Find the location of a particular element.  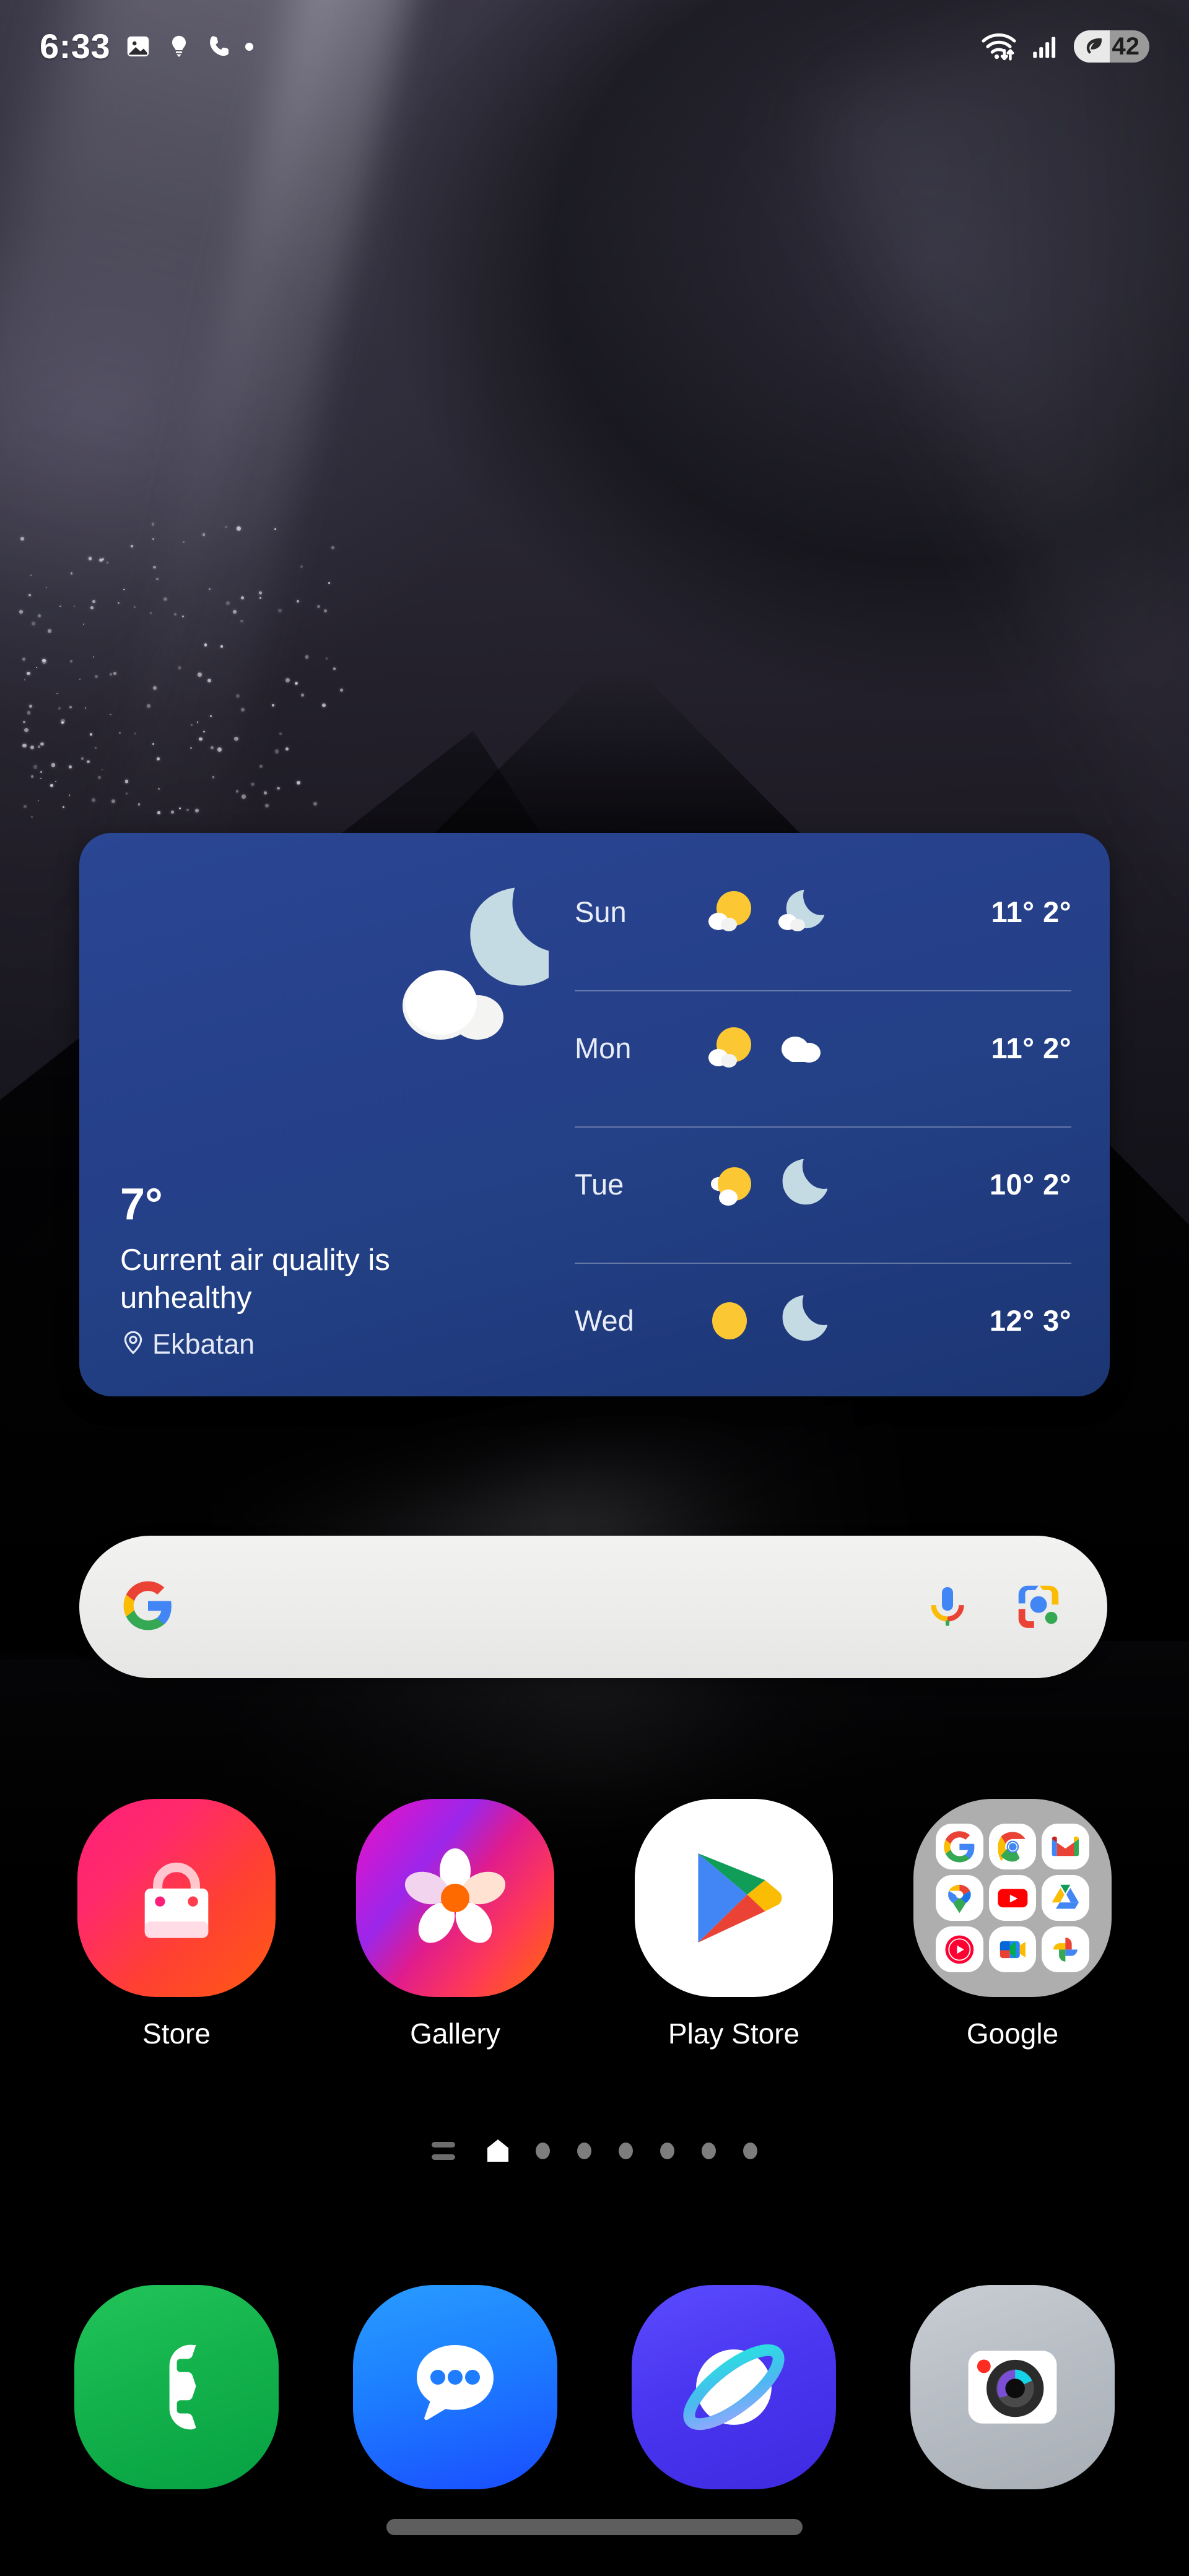

phone-icon is located at coordinates (176, 2387).